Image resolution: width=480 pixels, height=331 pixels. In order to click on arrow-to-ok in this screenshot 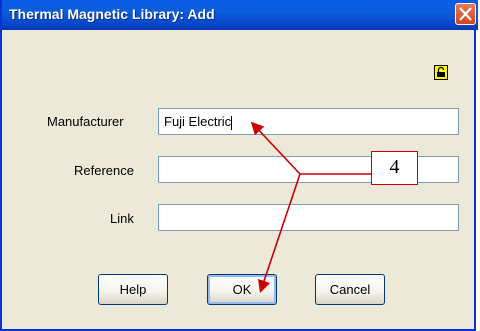, I will do `click(279, 233)`.